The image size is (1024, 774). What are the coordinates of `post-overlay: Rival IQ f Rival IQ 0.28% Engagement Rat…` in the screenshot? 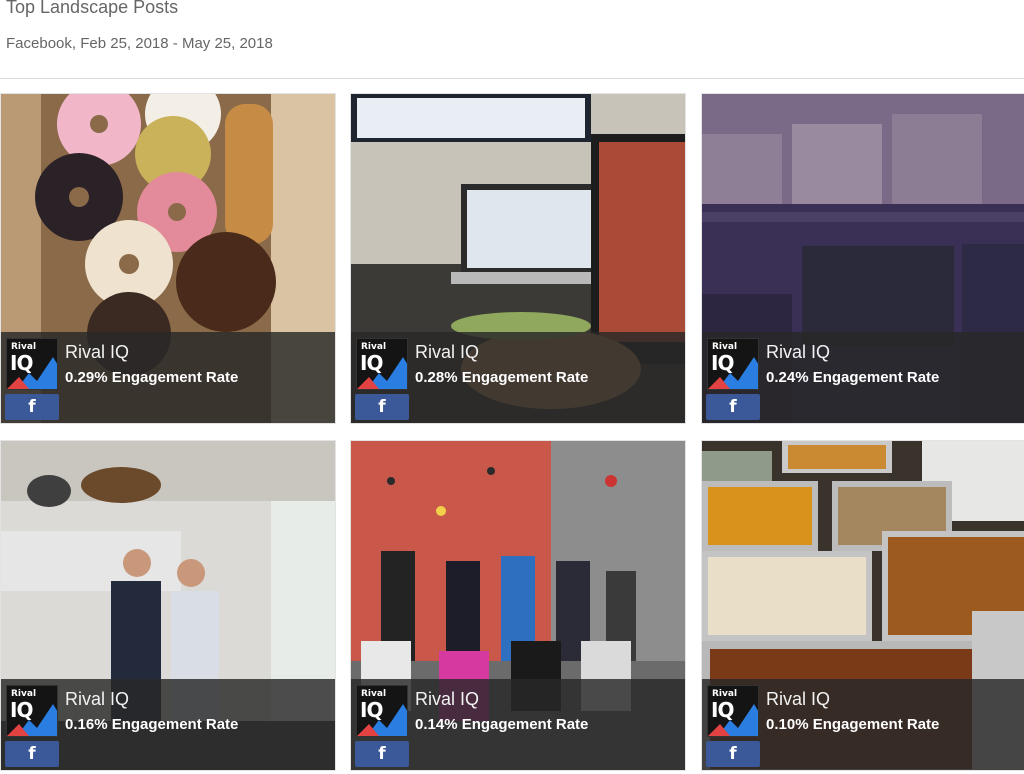 It's located at (518, 377).